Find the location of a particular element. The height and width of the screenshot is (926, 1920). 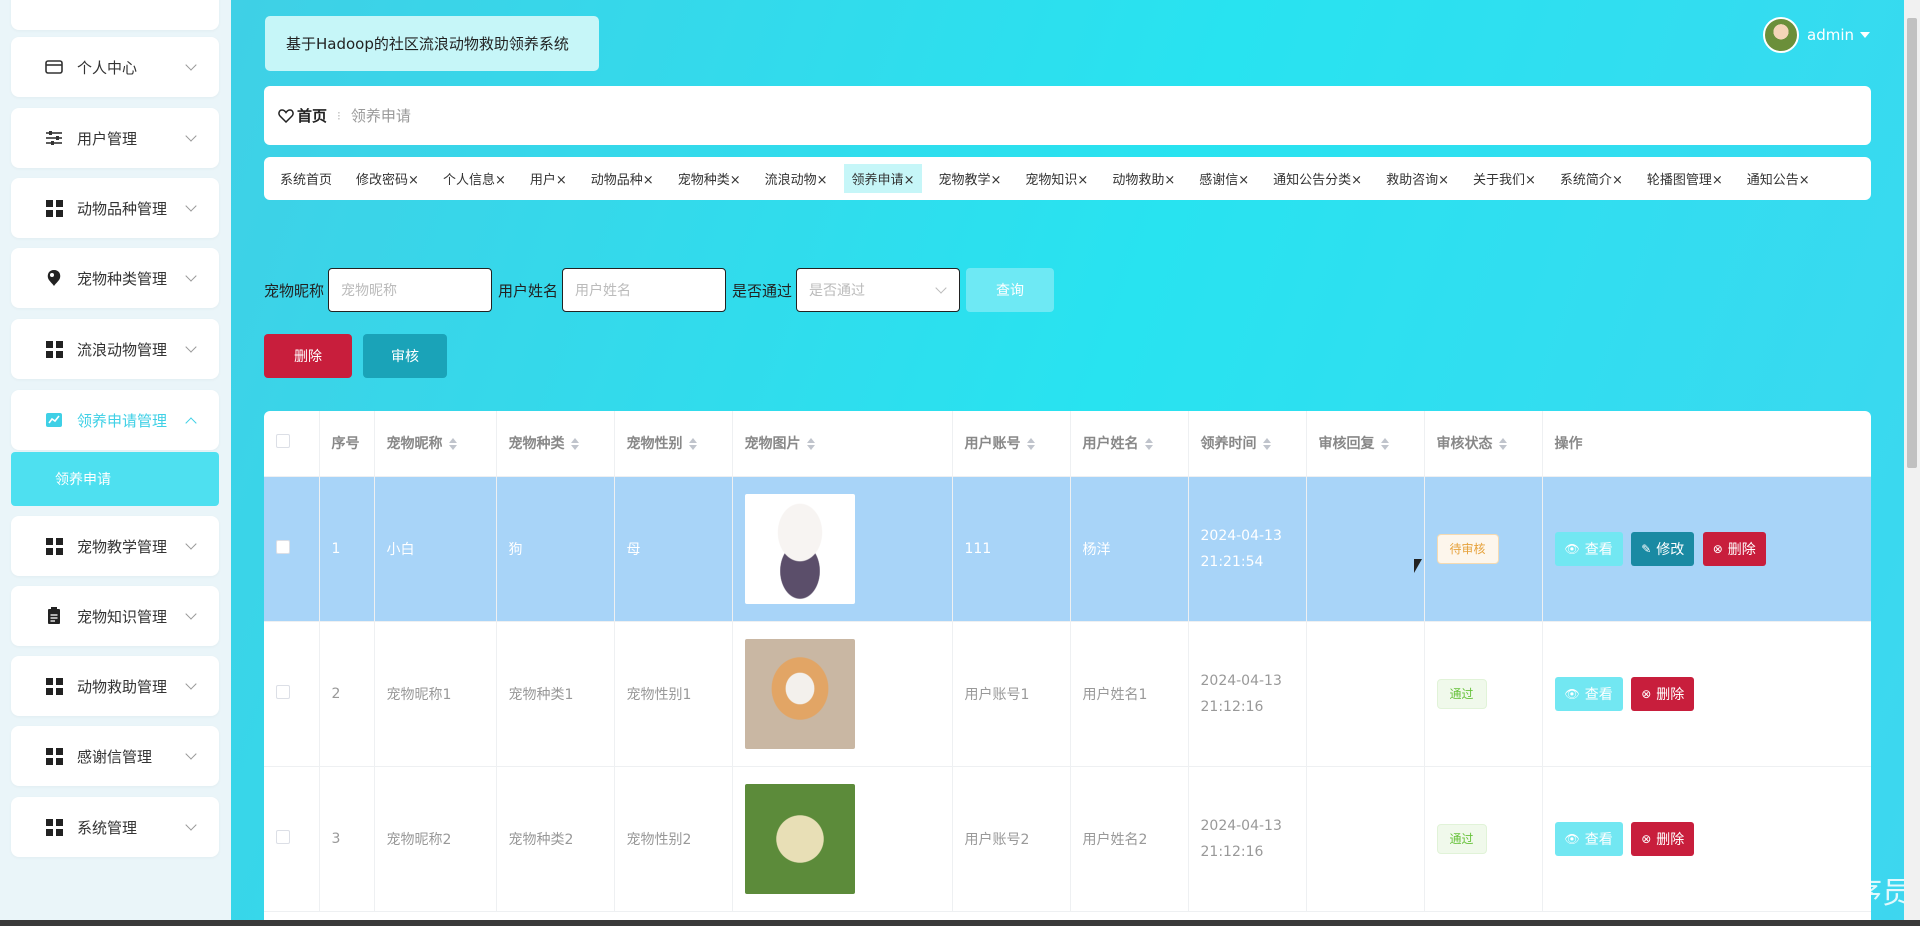

pet-name-input: 宠物昵称 is located at coordinates (410, 290).